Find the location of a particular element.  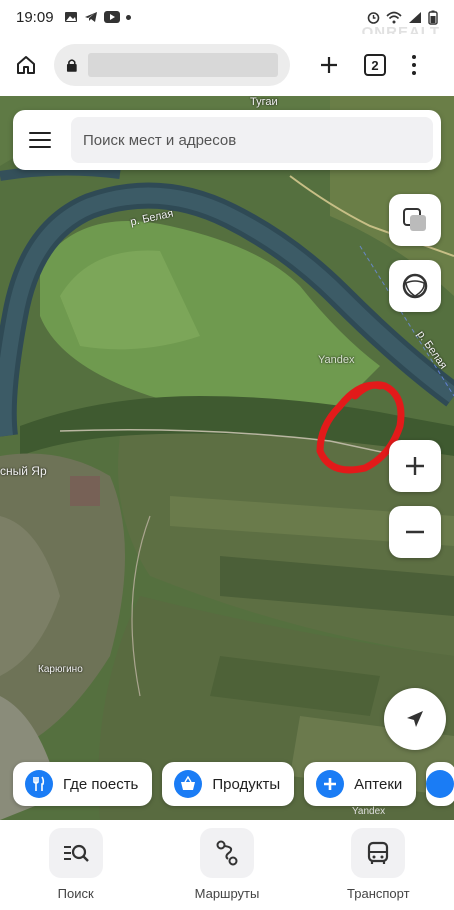

home-icon is located at coordinates (26, 65).